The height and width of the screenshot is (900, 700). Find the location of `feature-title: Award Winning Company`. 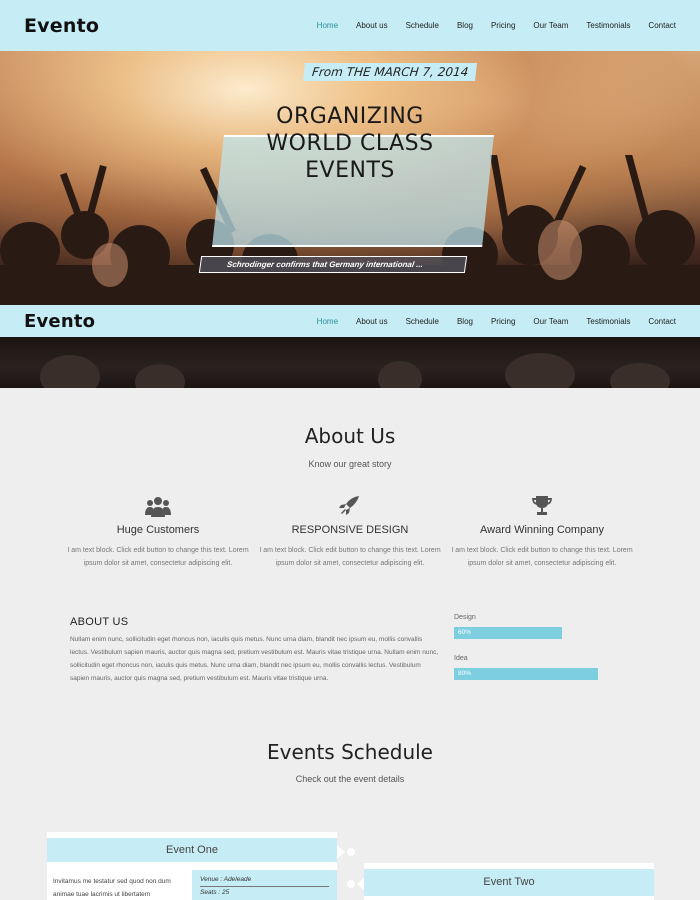

feature-title: Award Winning Company is located at coordinates (542, 530).